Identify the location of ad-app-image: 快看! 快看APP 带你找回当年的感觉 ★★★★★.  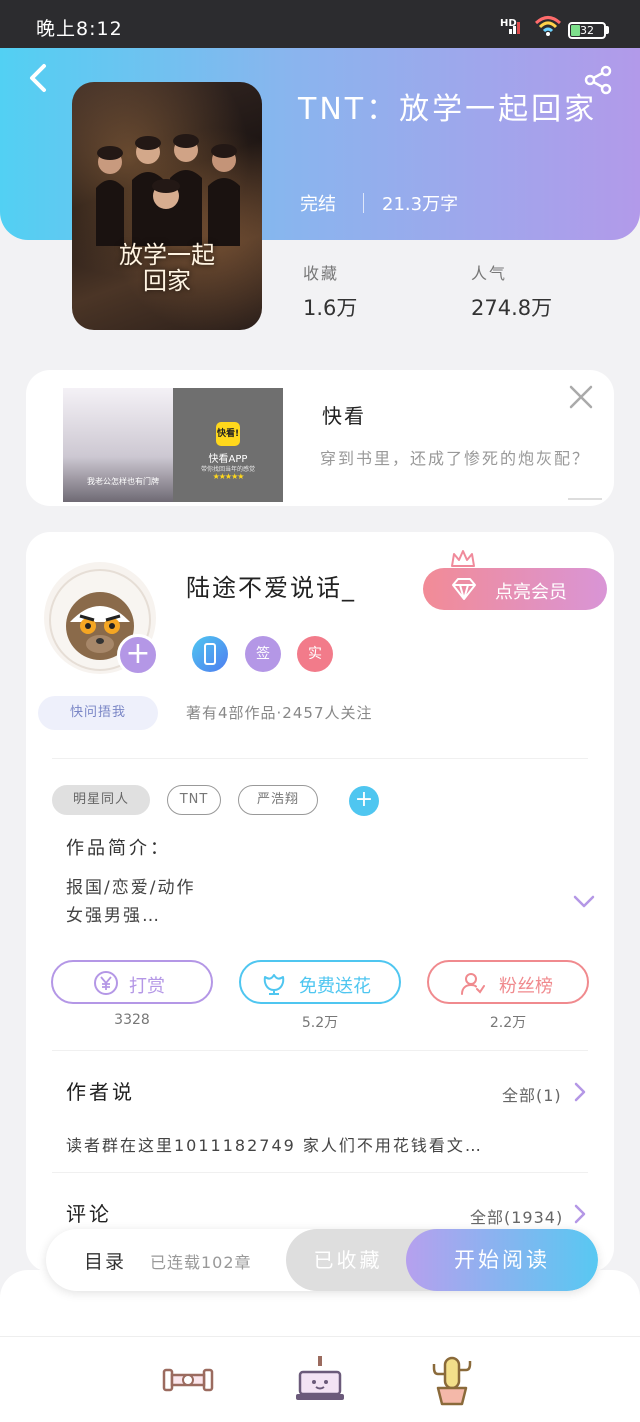
(228, 445).